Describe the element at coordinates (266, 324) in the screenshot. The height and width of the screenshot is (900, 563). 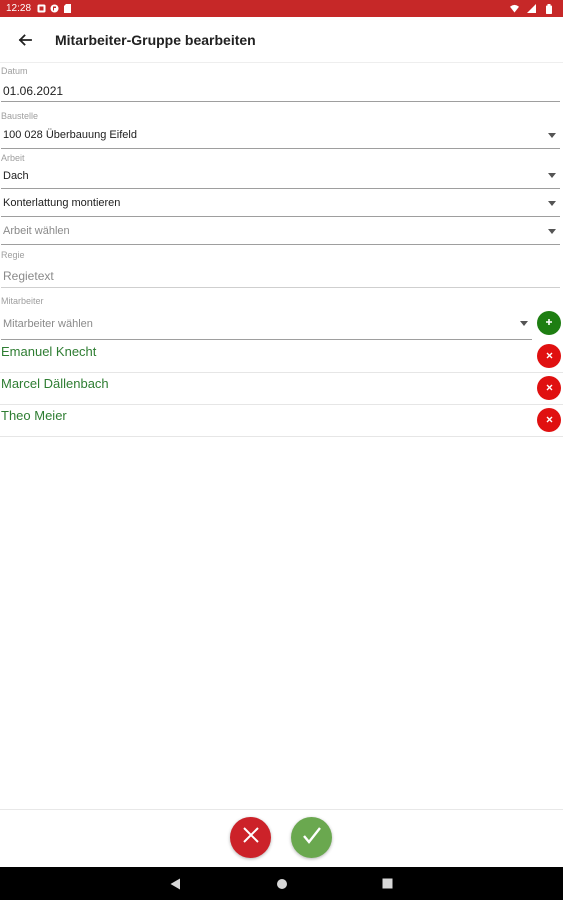
I see `mitarbeiter-select: Mitarbeiter wählen` at that location.